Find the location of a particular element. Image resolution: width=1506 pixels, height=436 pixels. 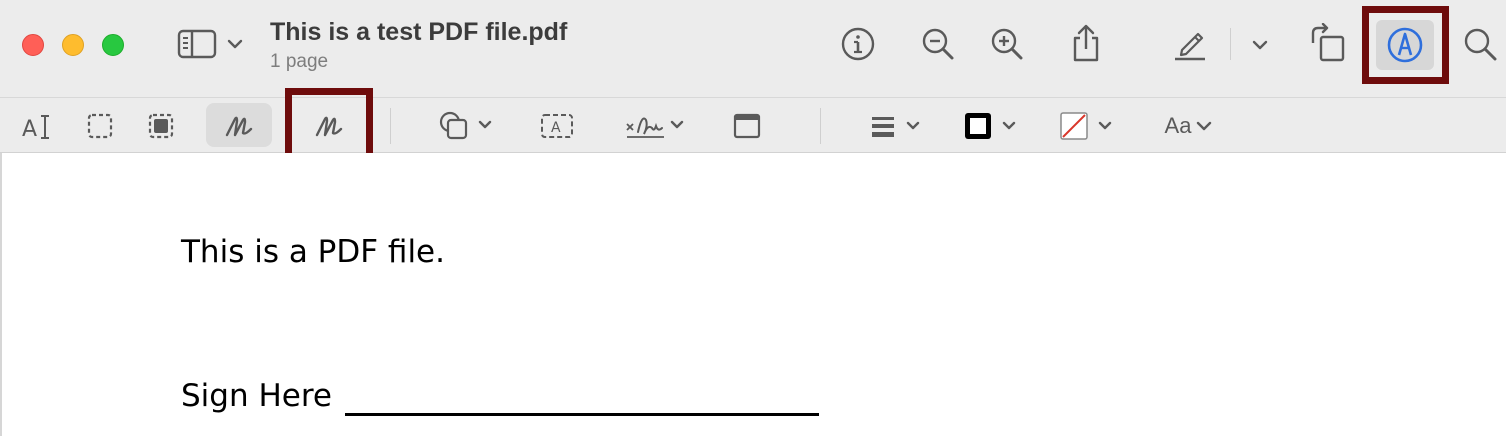

instant-alpha-icon is located at coordinates (161, 126).